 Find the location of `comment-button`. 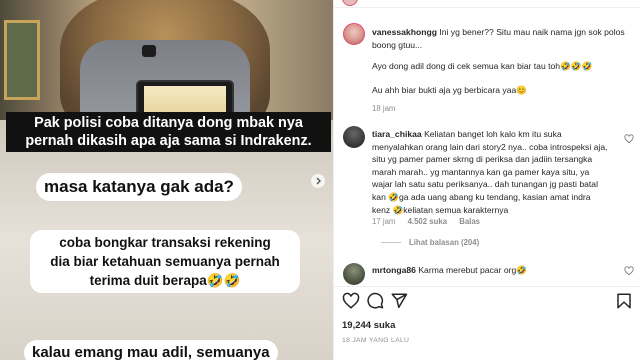

comment-button is located at coordinates (375, 301).